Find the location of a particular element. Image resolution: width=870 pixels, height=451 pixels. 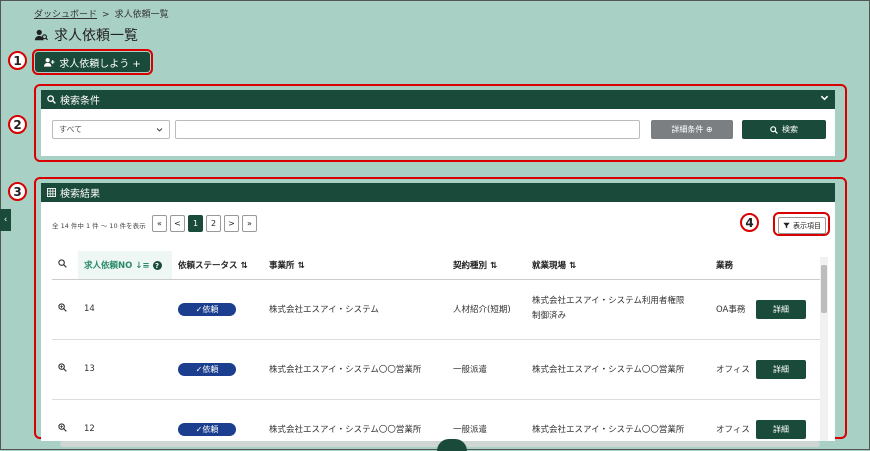

site-line-1: 株式会社エスアイ・システム利用者権限 is located at coordinates (608, 301).